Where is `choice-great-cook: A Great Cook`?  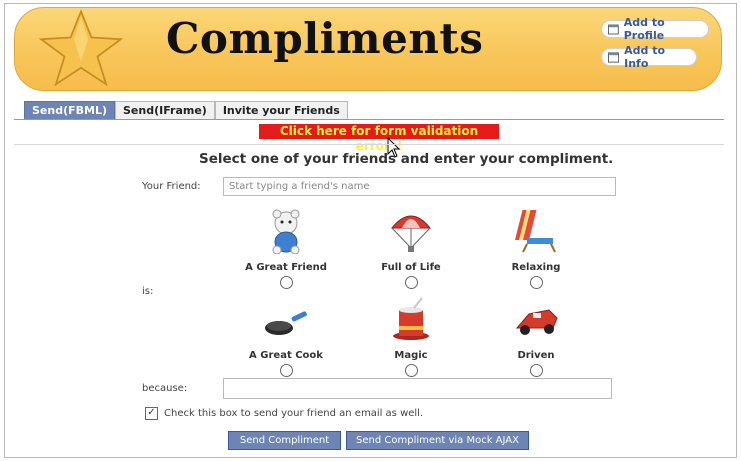 choice-great-cook: A Great Cook is located at coordinates (286, 336).